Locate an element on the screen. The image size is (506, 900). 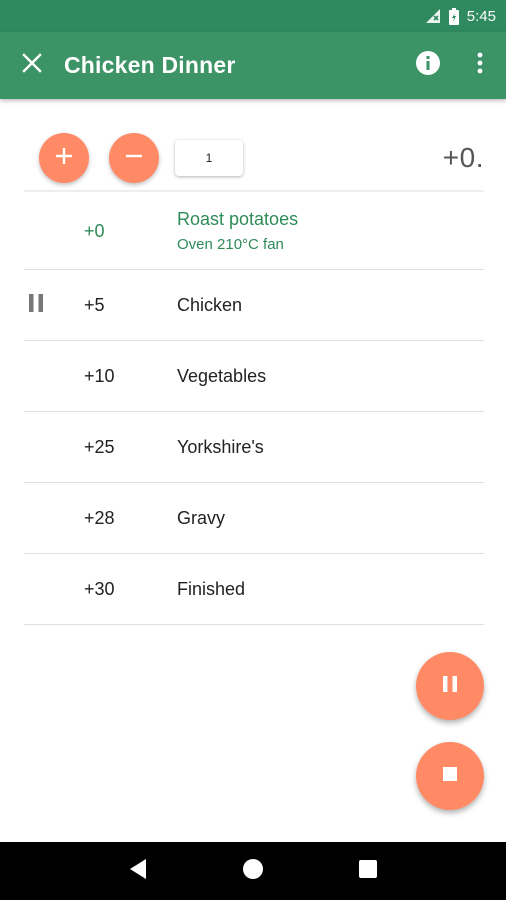
step-offset: +25 is located at coordinates (99, 446).